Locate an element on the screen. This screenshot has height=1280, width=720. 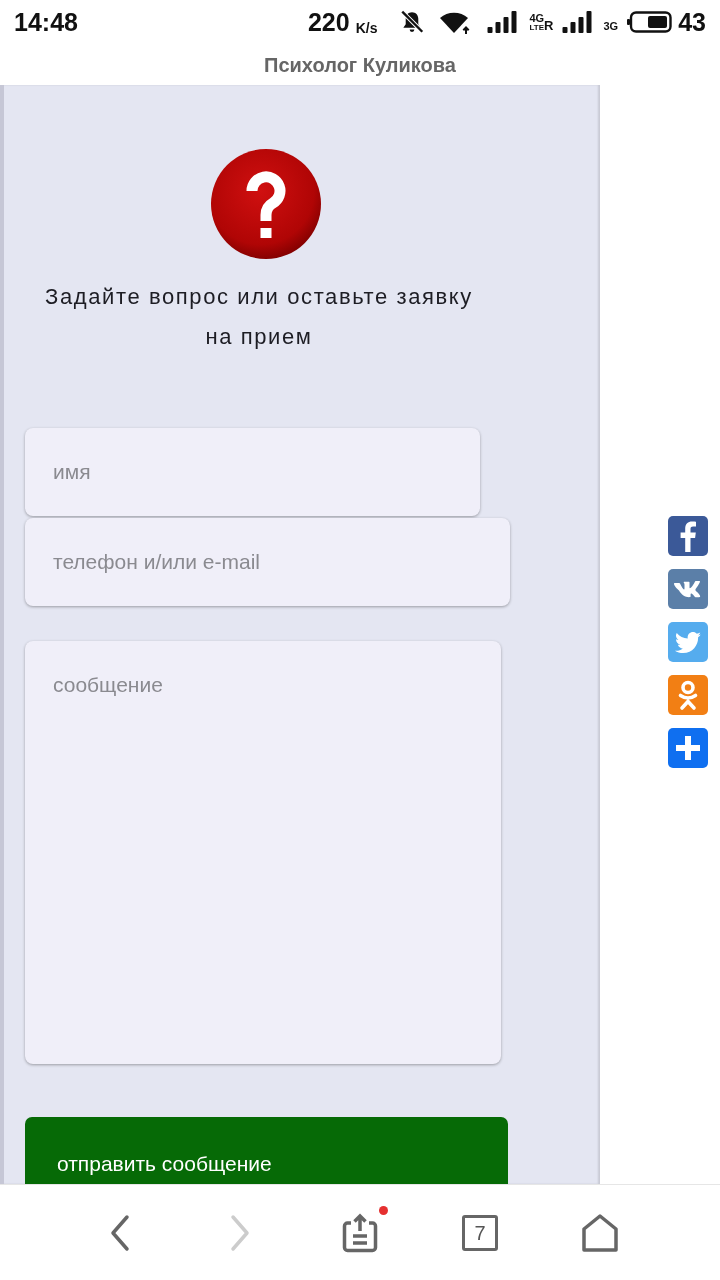
roaming-label: R is located at coordinates (549, 25).